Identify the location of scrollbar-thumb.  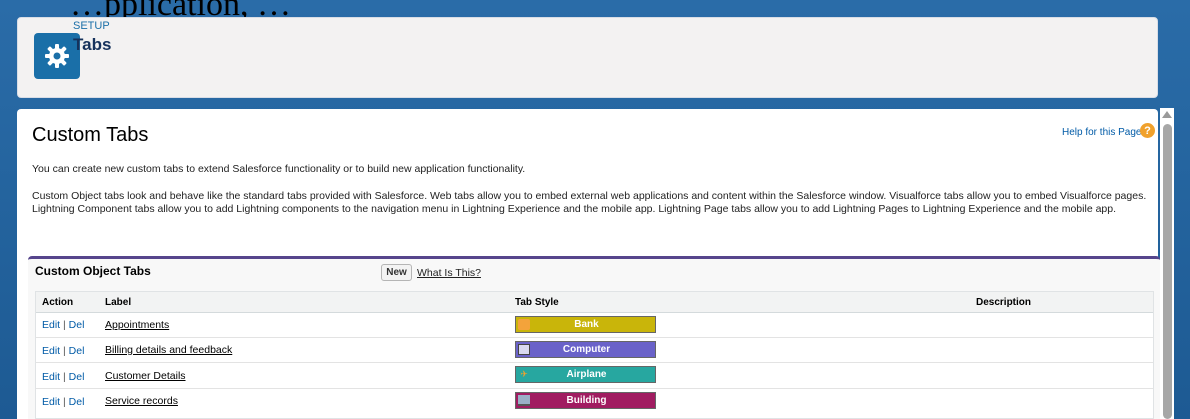
(1167, 271).